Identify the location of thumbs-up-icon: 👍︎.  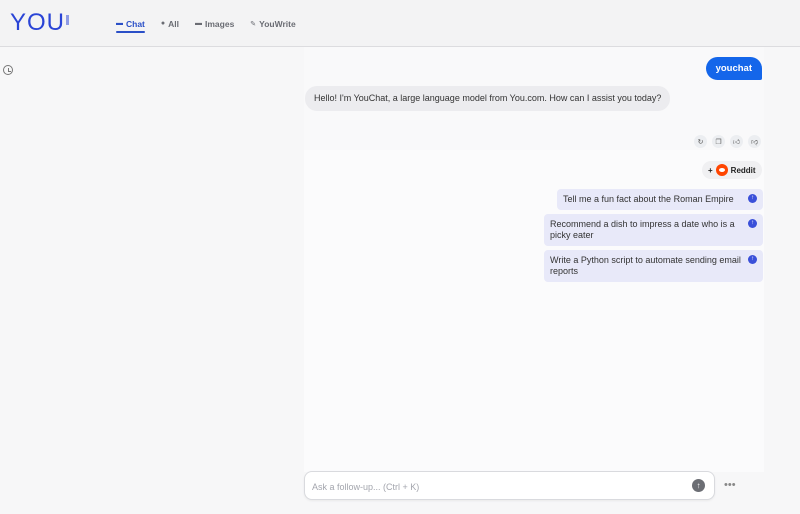
(736, 141).